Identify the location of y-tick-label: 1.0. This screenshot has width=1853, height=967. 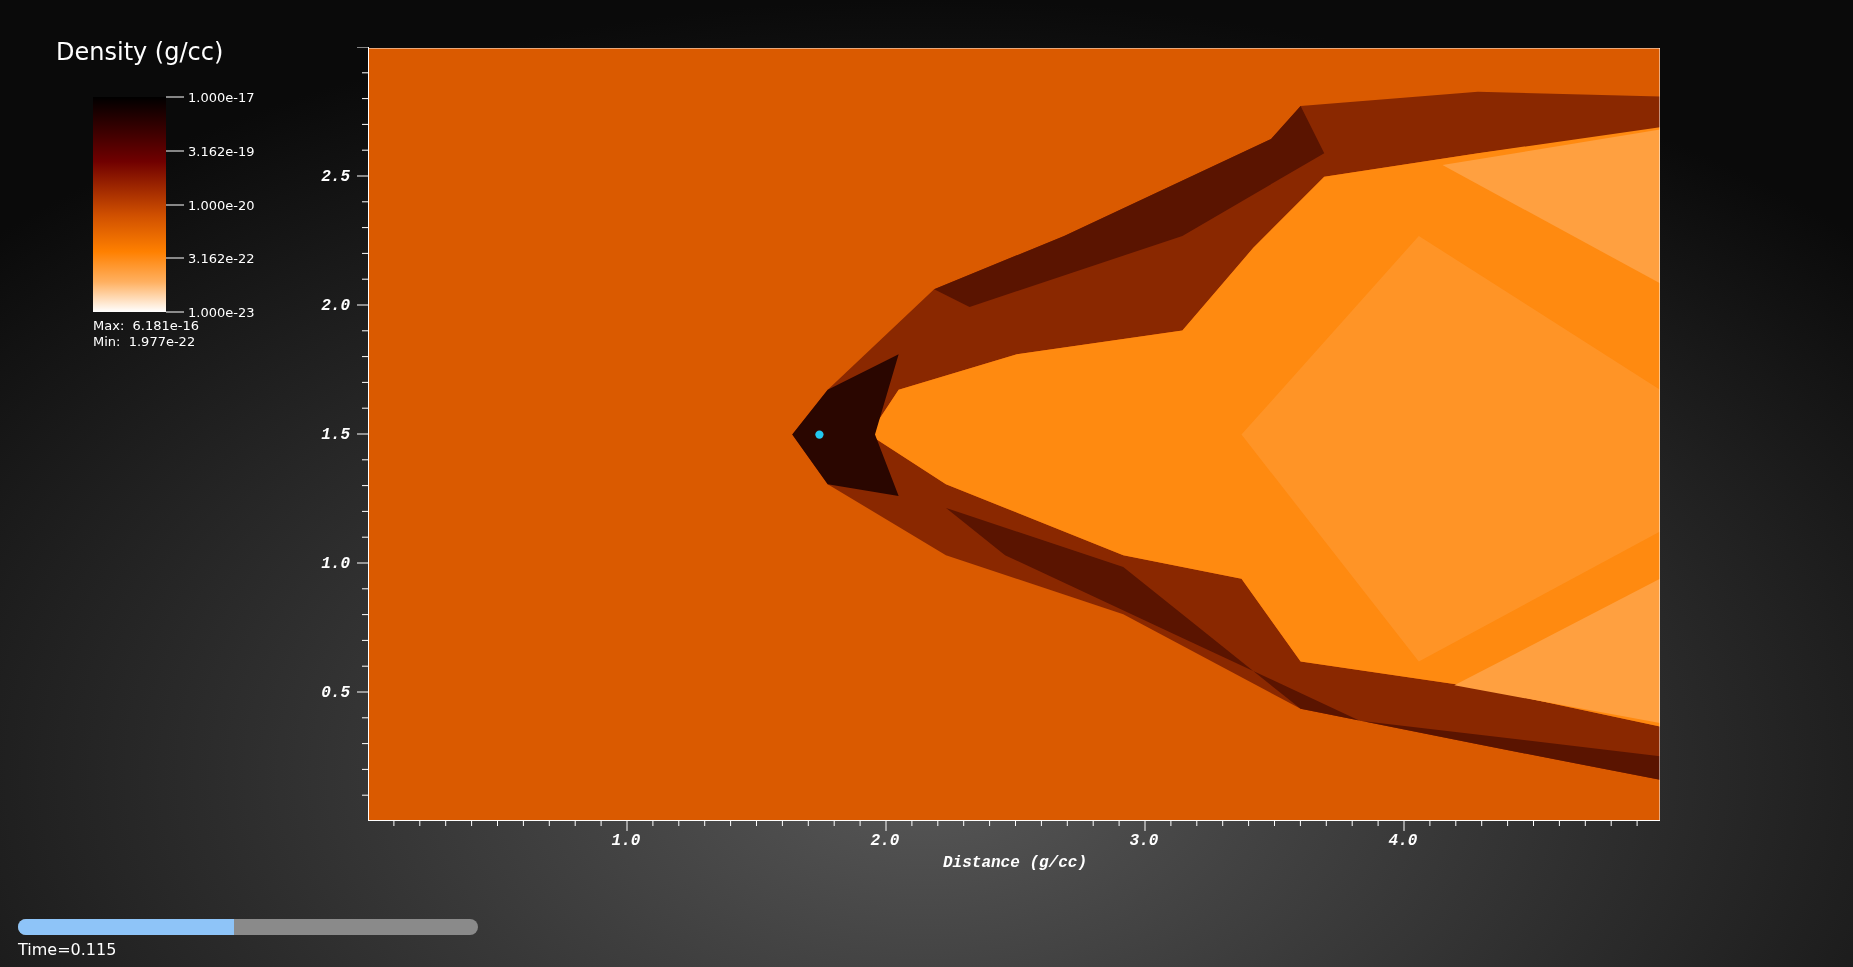
(335, 564).